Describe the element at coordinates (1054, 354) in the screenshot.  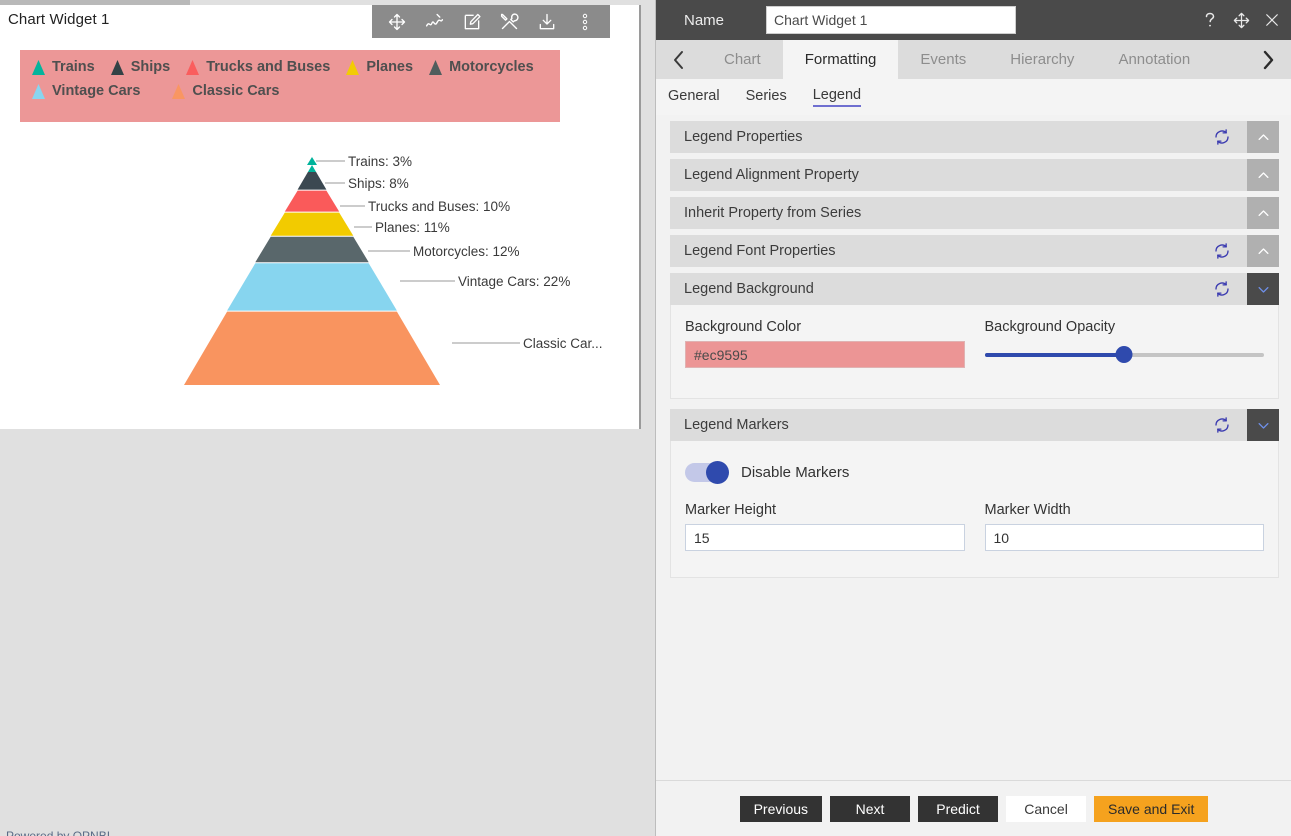
I see `slider-fill` at that location.